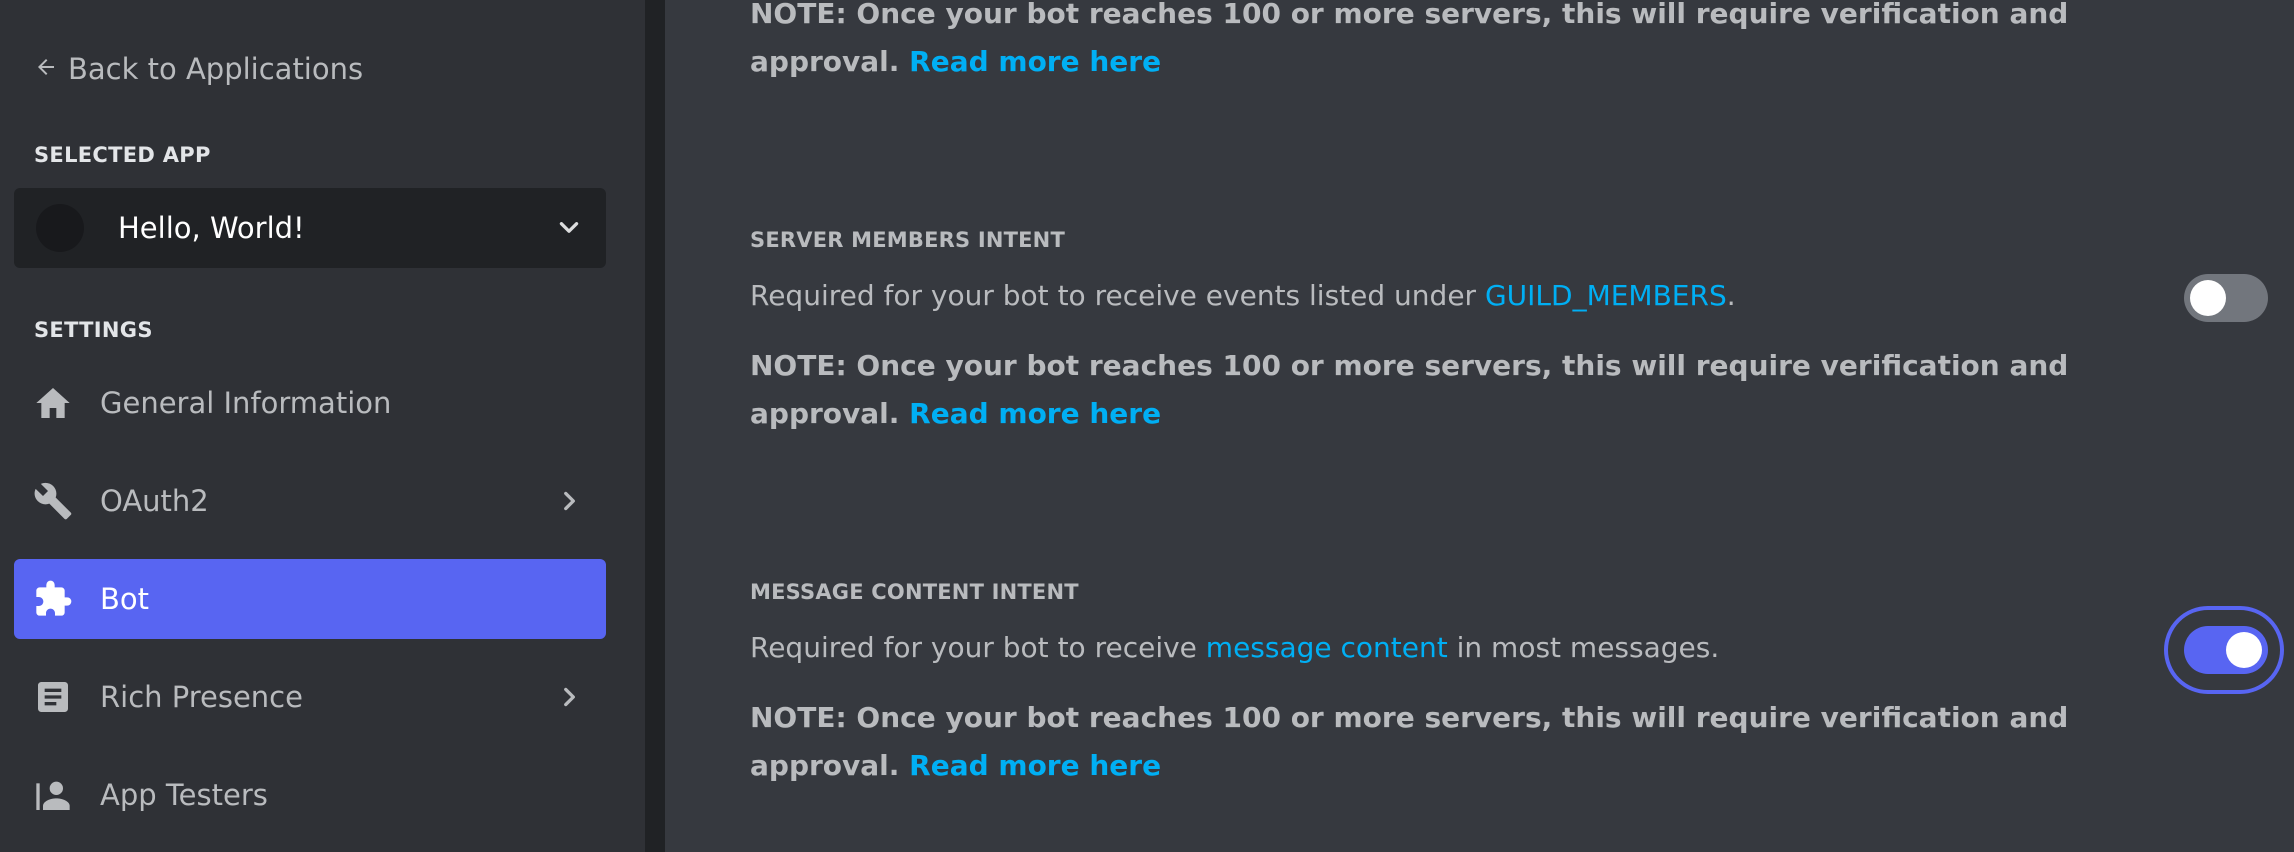 This screenshot has width=2294, height=852. What do you see at coordinates (907, 240) in the screenshot?
I see `server-members-intent-title: SERVER MEMBERS INTENT` at bounding box center [907, 240].